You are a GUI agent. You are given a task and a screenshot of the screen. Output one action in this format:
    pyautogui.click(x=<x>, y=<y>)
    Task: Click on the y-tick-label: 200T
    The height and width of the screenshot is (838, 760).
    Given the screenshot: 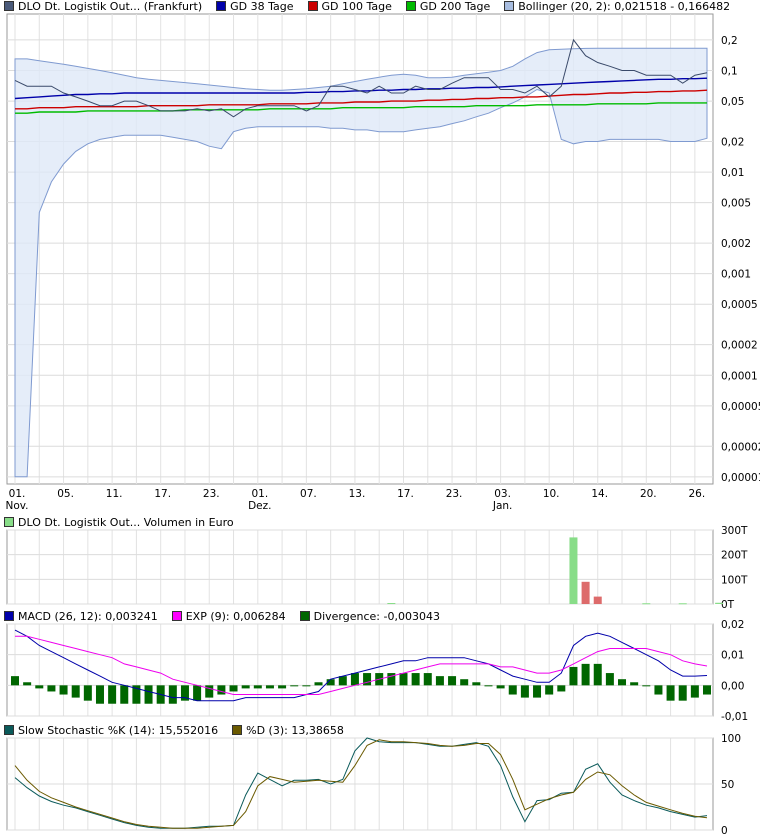 What is the action you would take?
    pyautogui.click(x=734, y=556)
    